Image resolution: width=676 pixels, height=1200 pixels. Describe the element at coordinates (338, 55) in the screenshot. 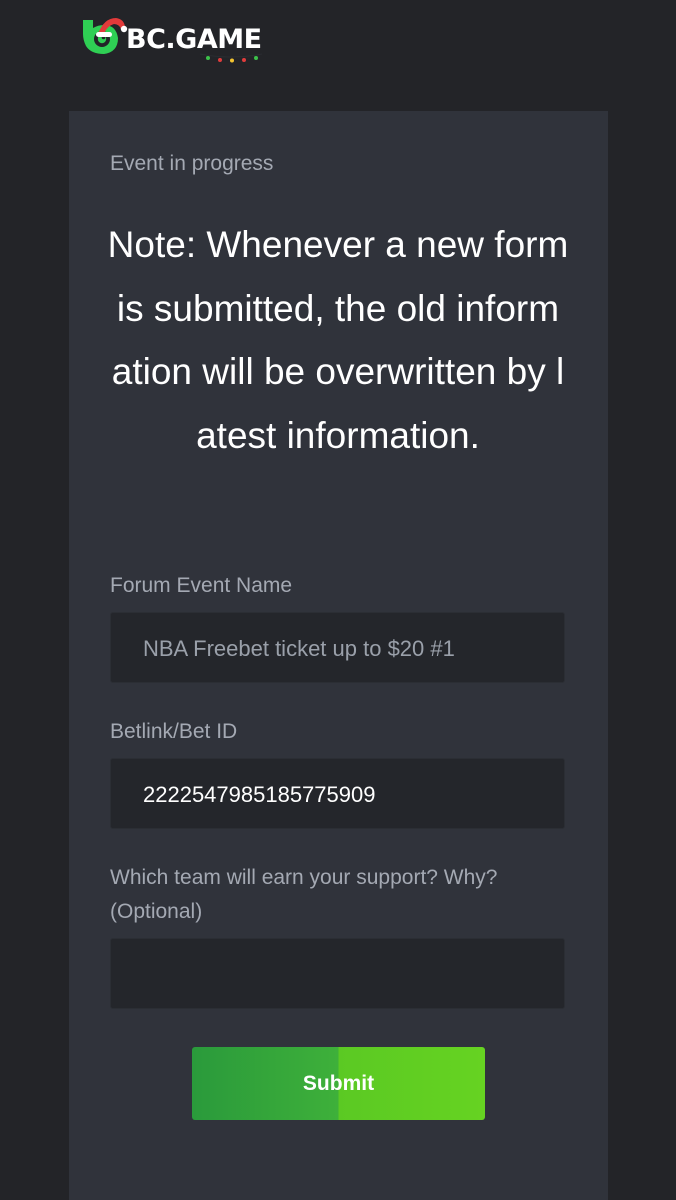

I see `top-bar: BC.GAME` at that location.